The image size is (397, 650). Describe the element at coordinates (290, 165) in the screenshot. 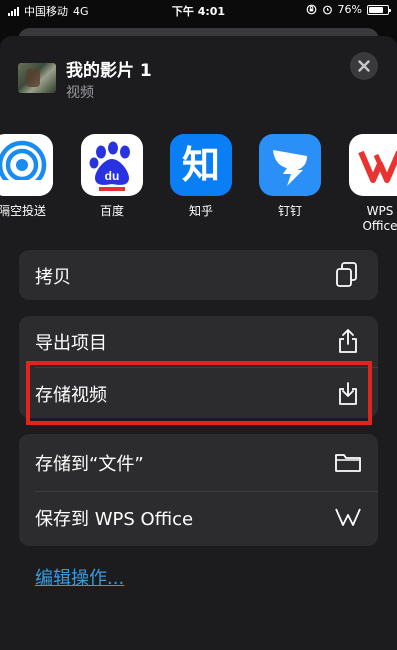

I see `dingtalk-icon` at that location.